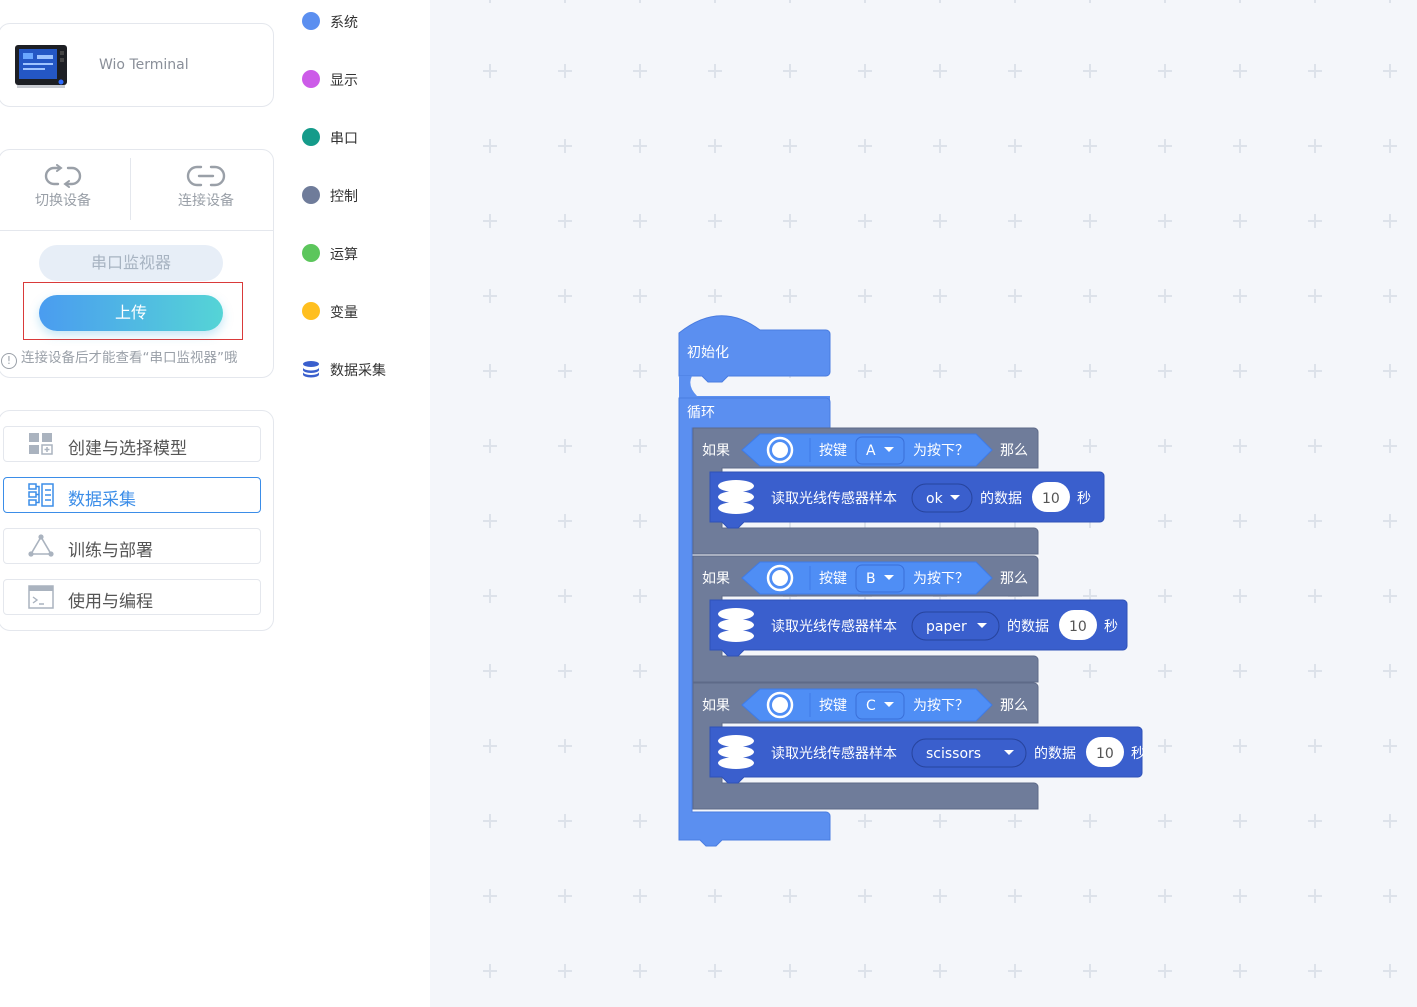  I want to click on data-collect-icon, so click(41, 495).